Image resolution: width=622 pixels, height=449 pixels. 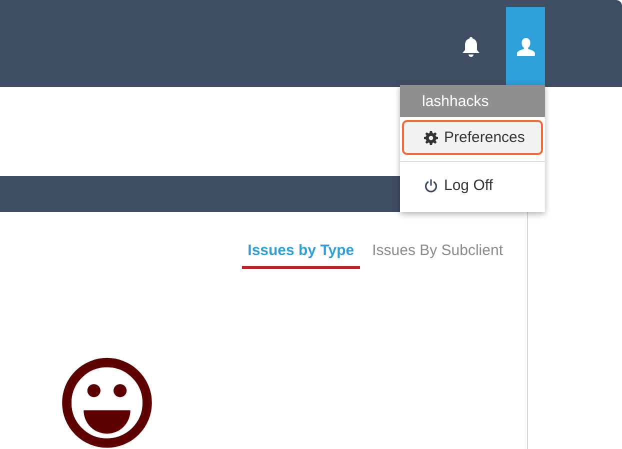 I want to click on menu-item: Log Off, so click(x=472, y=185).